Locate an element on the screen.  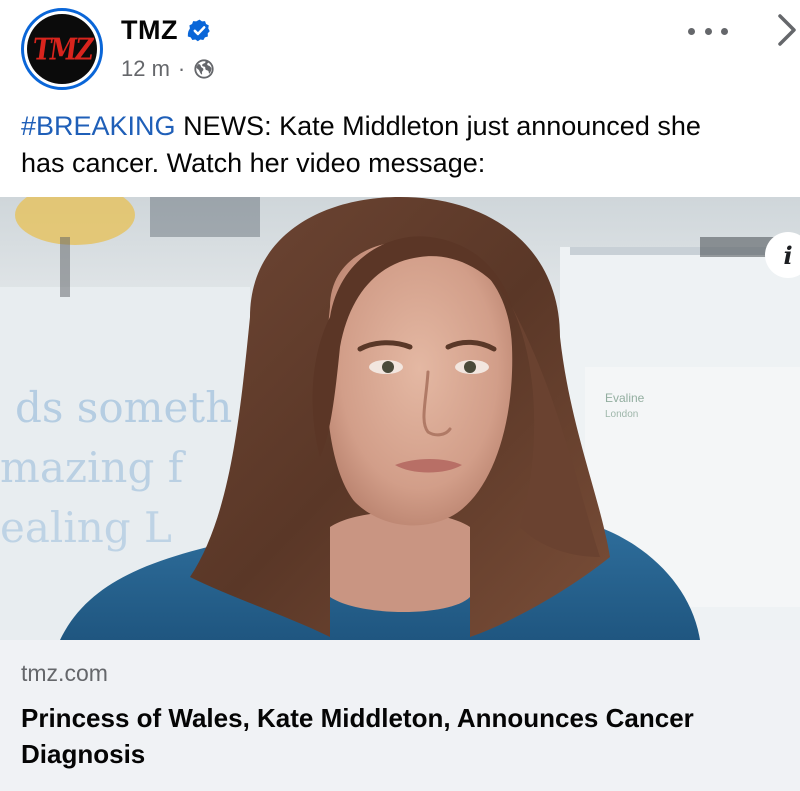
post-text-line-1-rest: NEWS: Kate Middleton just announced she is located at coordinates (438, 126).